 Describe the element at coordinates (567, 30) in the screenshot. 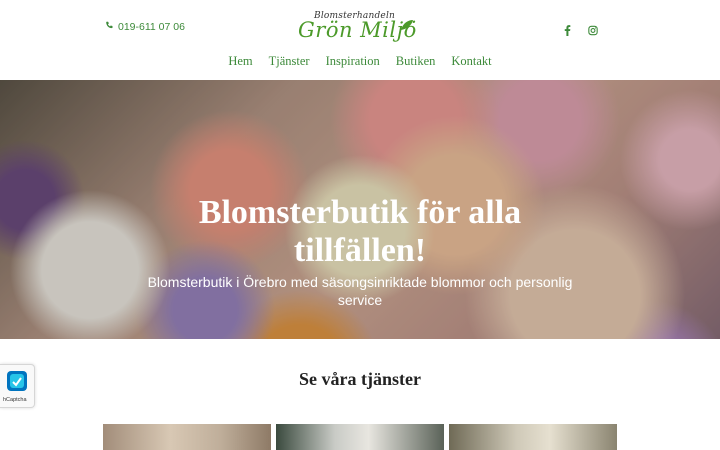

I see `facebook-icon` at that location.